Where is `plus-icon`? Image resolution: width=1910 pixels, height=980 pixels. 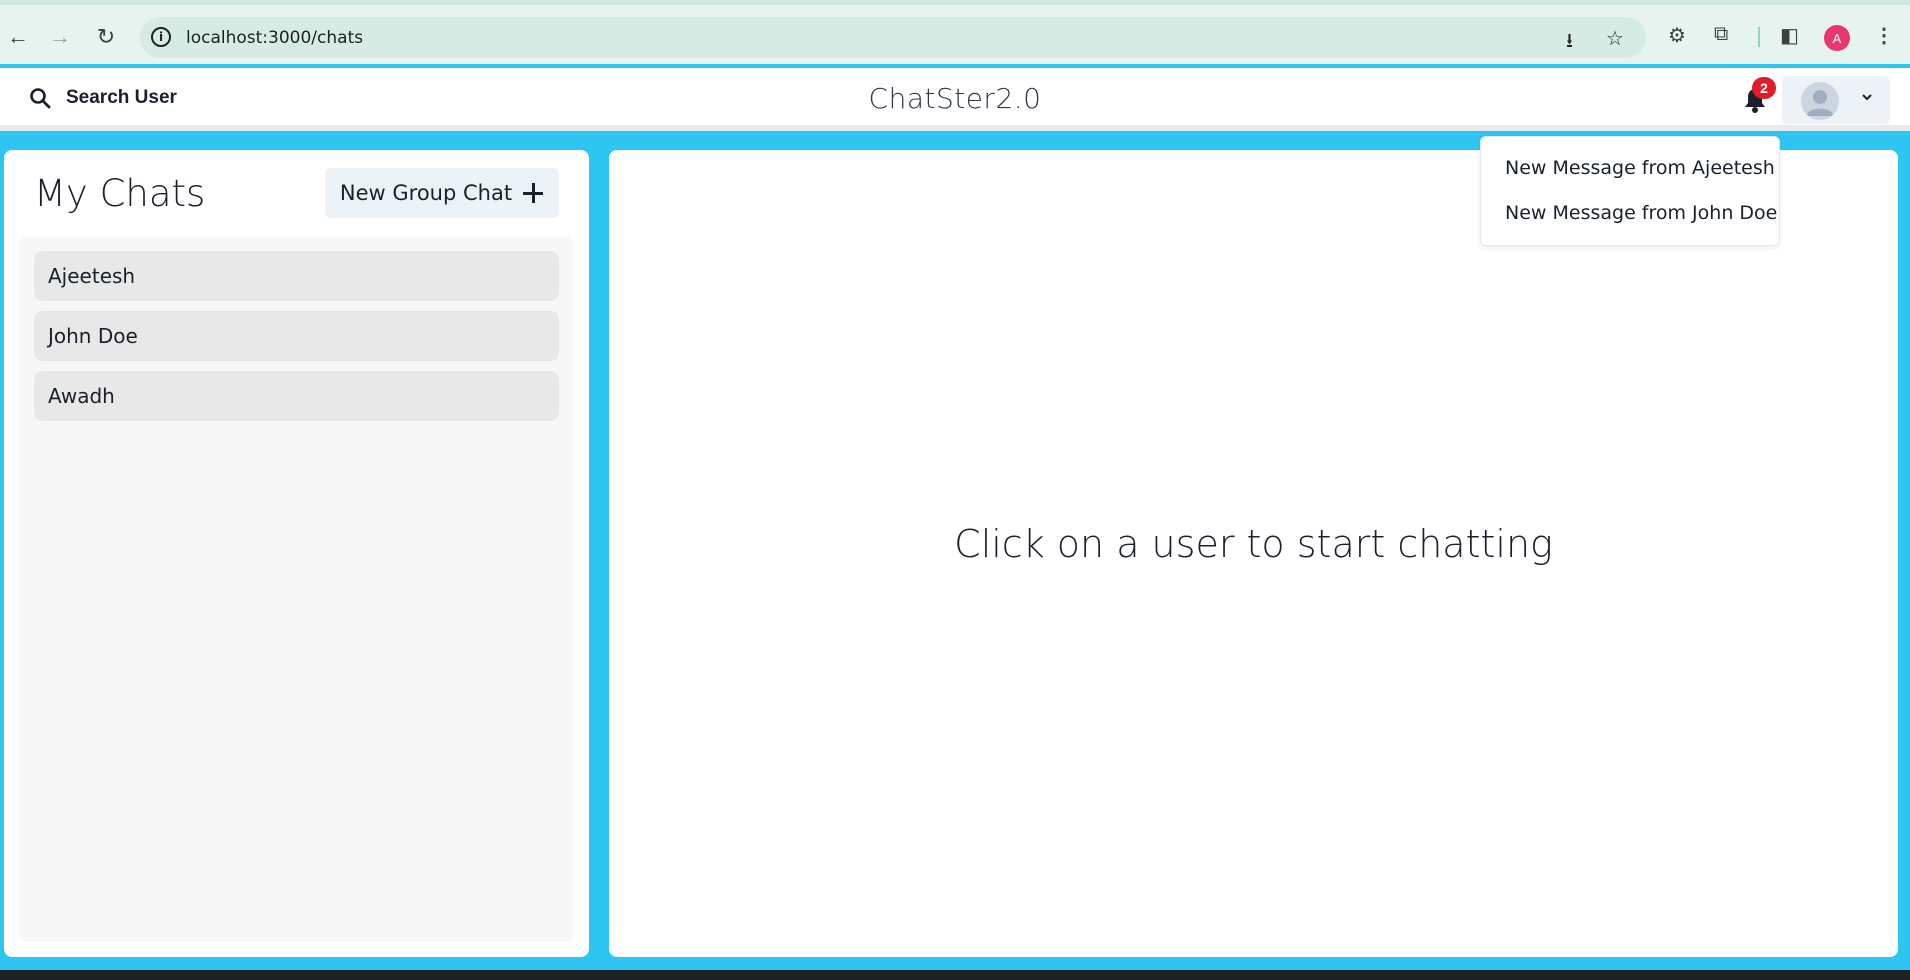 plus-icon is located at coordinates (533, 193).